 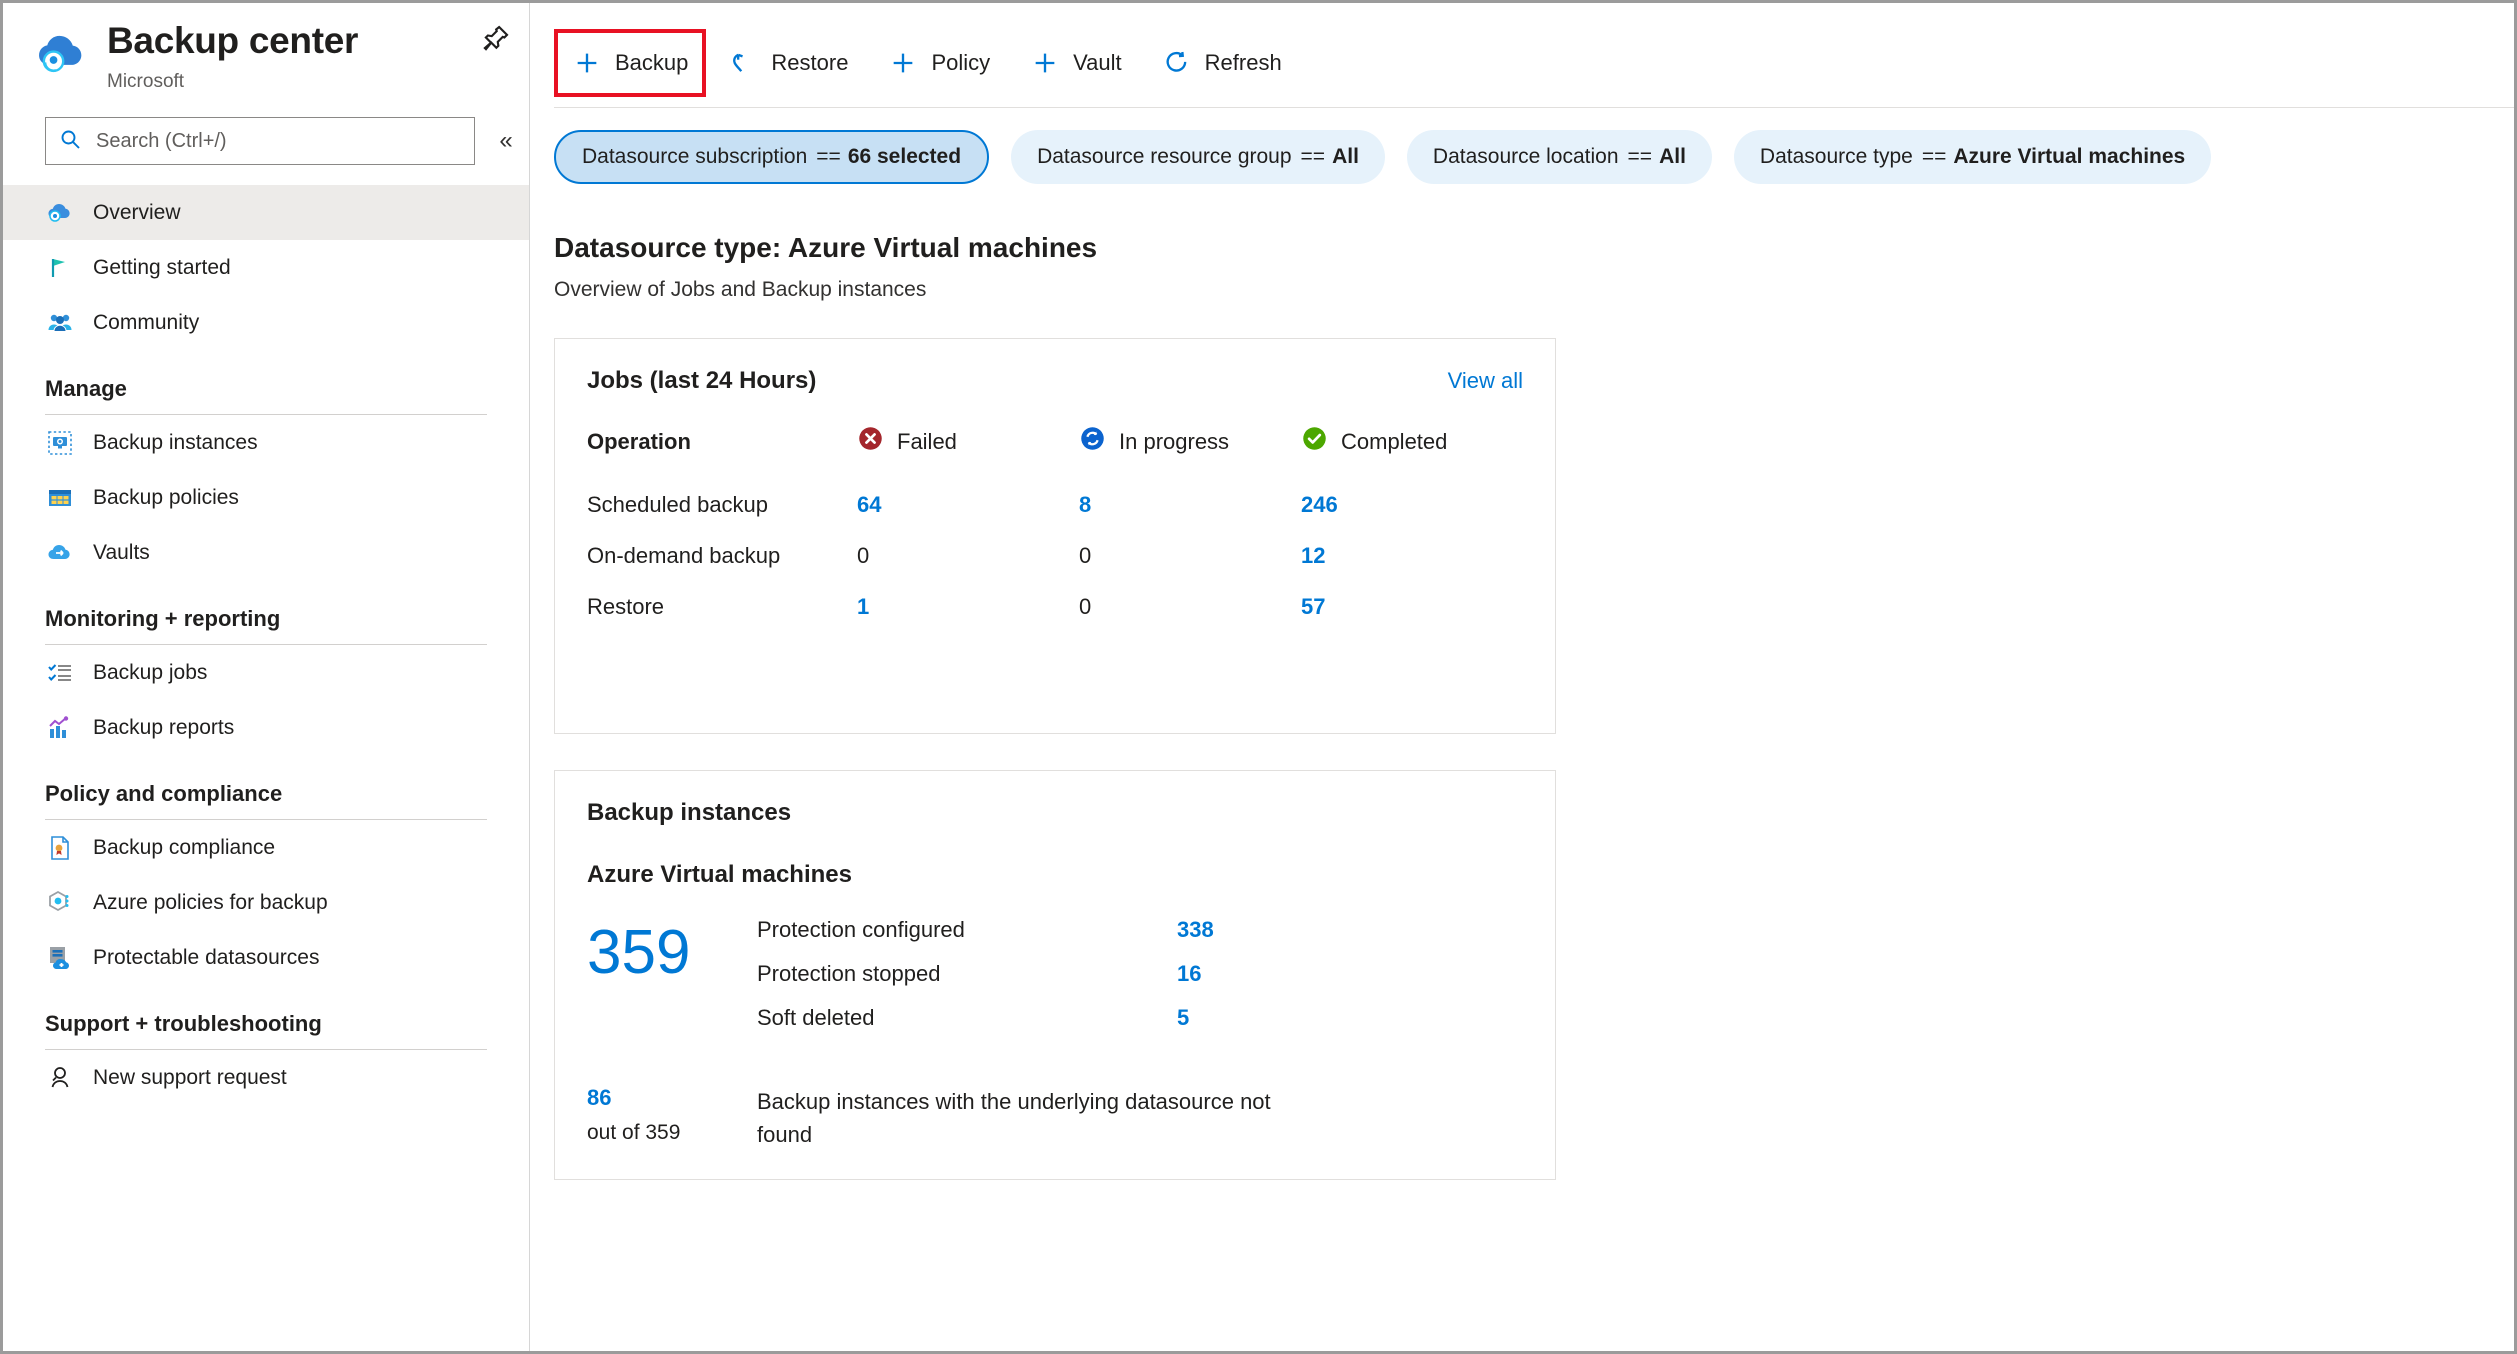 What do you see at coordinates (266, 552) in the screenshot?
I see `sidebar-item-vaults: Vaults` at bounding box center [266, 552].